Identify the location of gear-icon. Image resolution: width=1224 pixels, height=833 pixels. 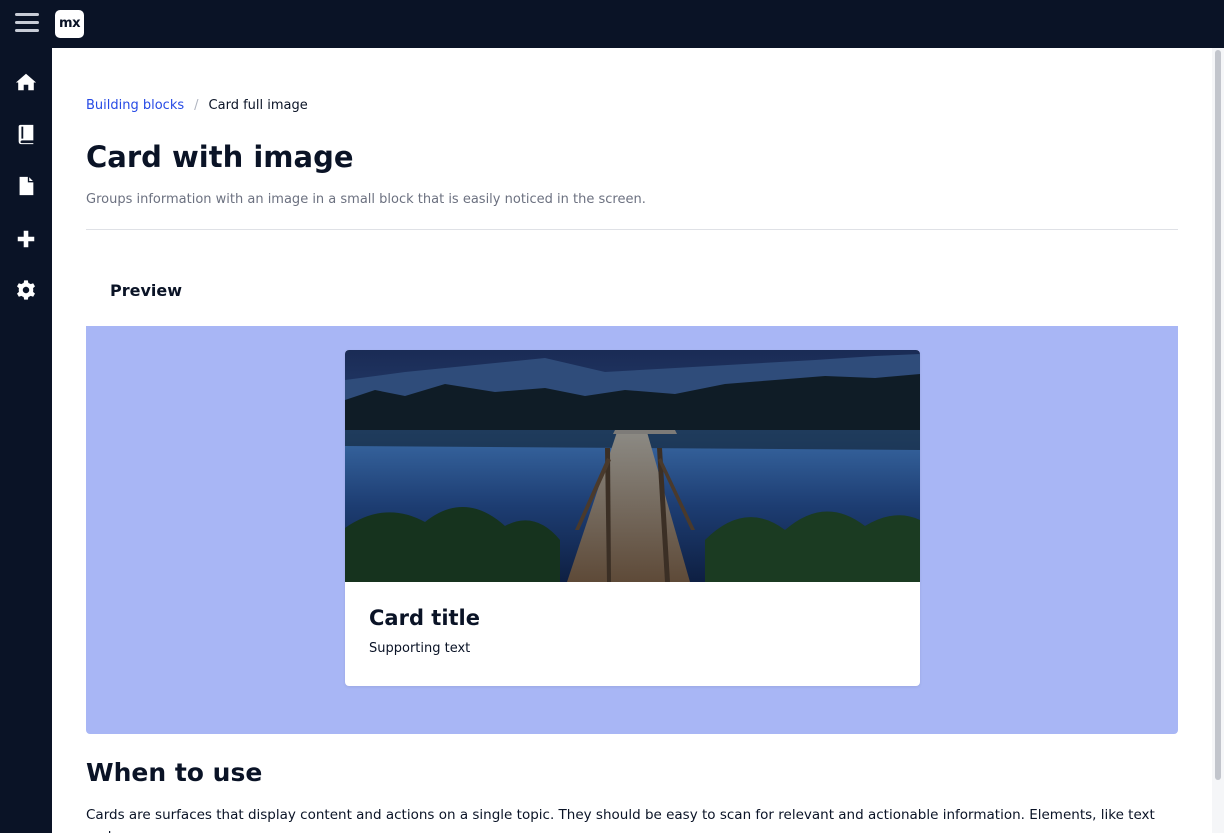
(26, 290).